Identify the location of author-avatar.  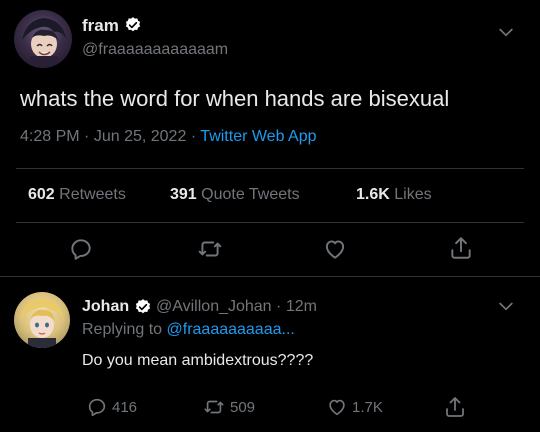
(43, 39).